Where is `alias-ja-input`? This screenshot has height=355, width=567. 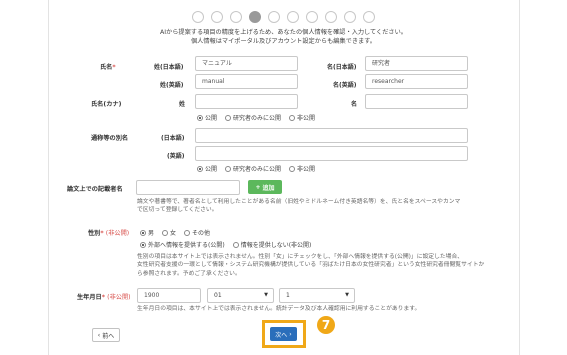 alias-ja-input is located at coordinates (331, 135).